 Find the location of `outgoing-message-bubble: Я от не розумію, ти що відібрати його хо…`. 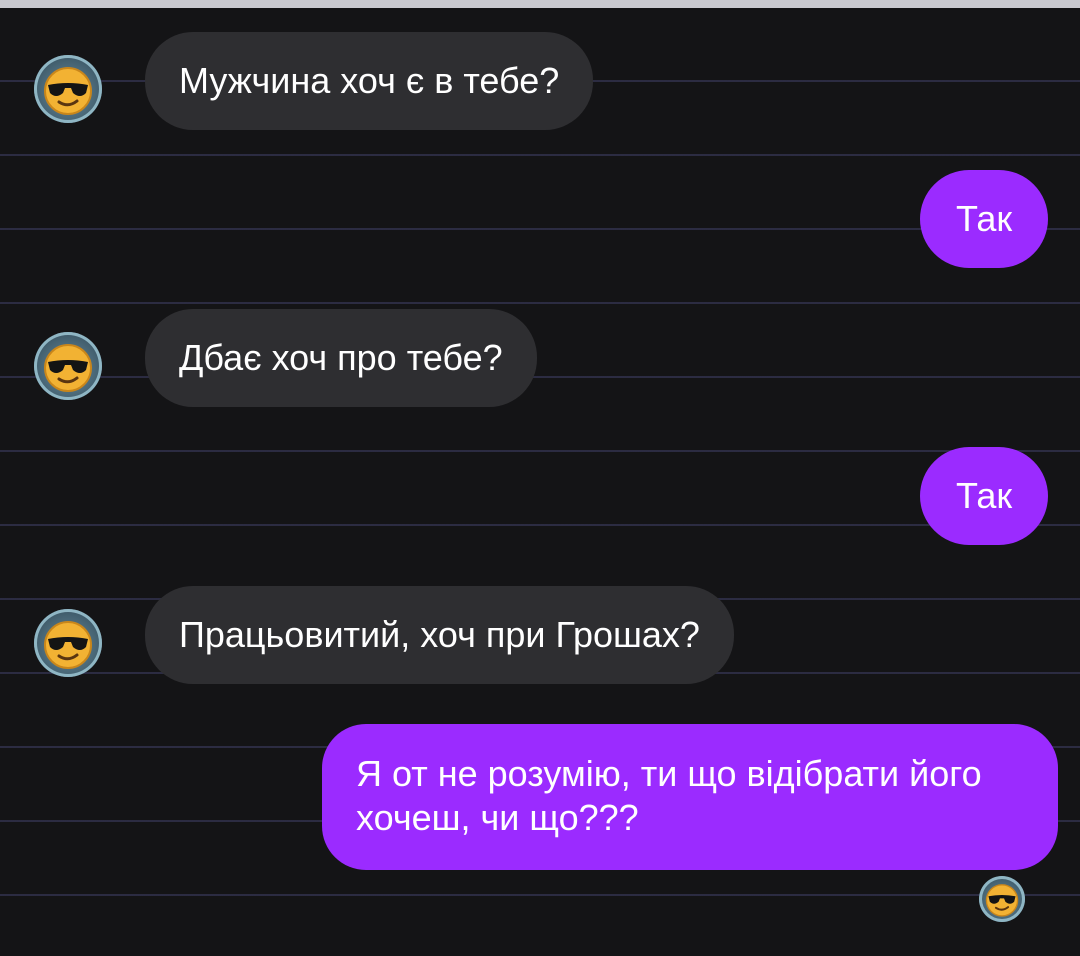

outgoing-message-bubble: Я от не розумію, ти що відібрати його хо… is located at coordinates (690, 797).